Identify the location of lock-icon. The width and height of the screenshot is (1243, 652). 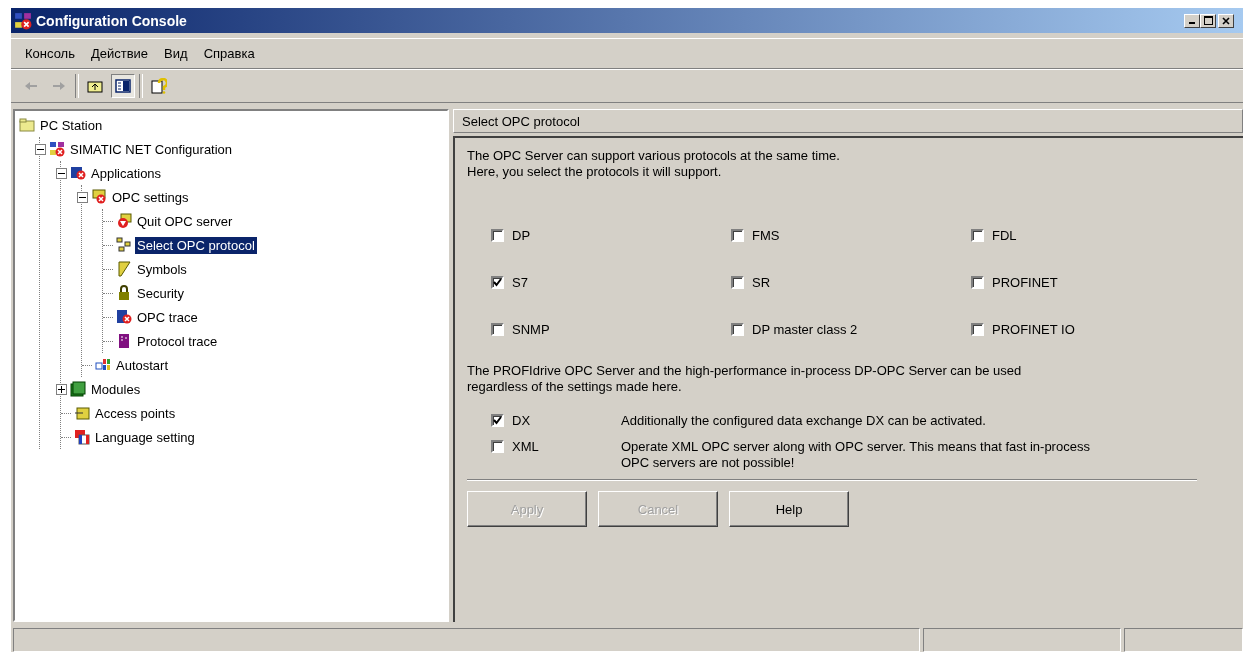
(124, 293).